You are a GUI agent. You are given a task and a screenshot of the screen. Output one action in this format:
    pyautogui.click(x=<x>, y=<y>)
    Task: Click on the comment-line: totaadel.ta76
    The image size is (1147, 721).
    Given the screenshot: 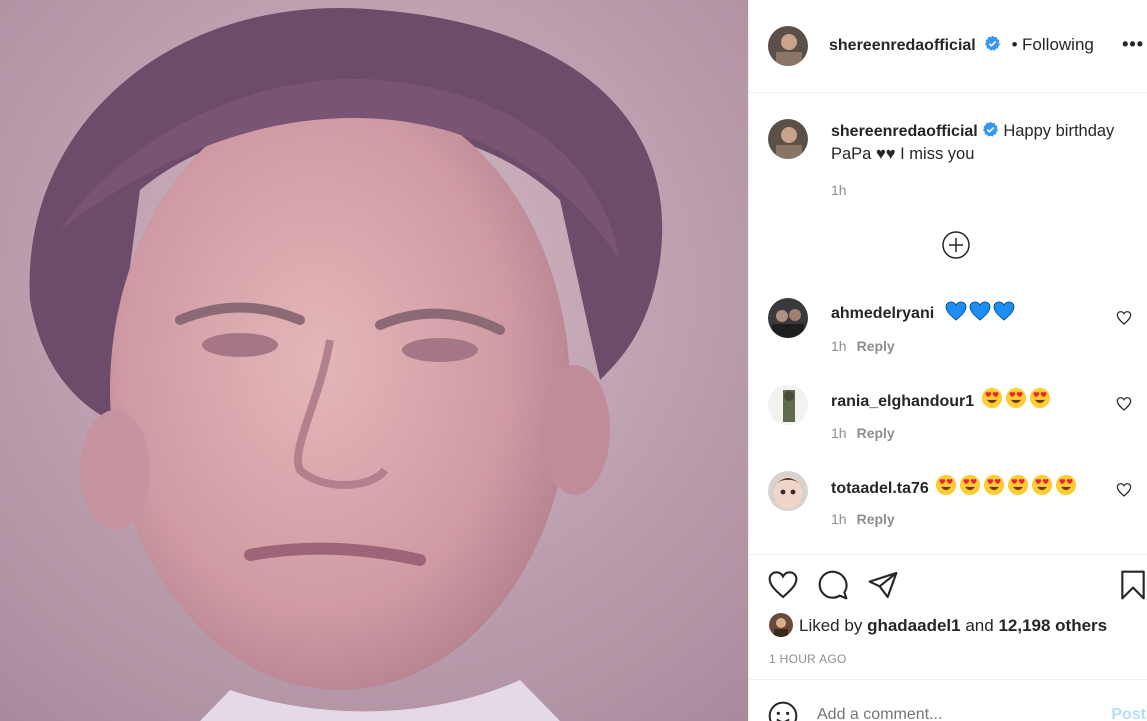 What is the action you would take?
    pyautogui.click(x=954, y=486)
    